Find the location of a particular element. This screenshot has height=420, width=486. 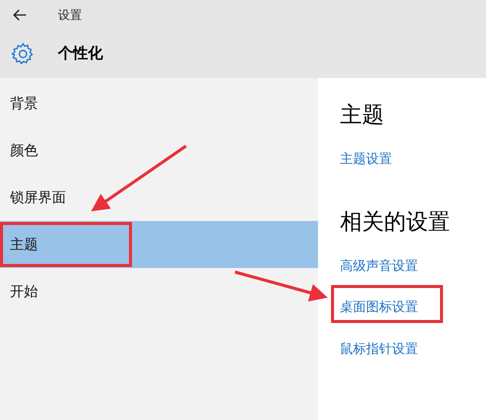

gear-icon is located at coordinates (23, 54).